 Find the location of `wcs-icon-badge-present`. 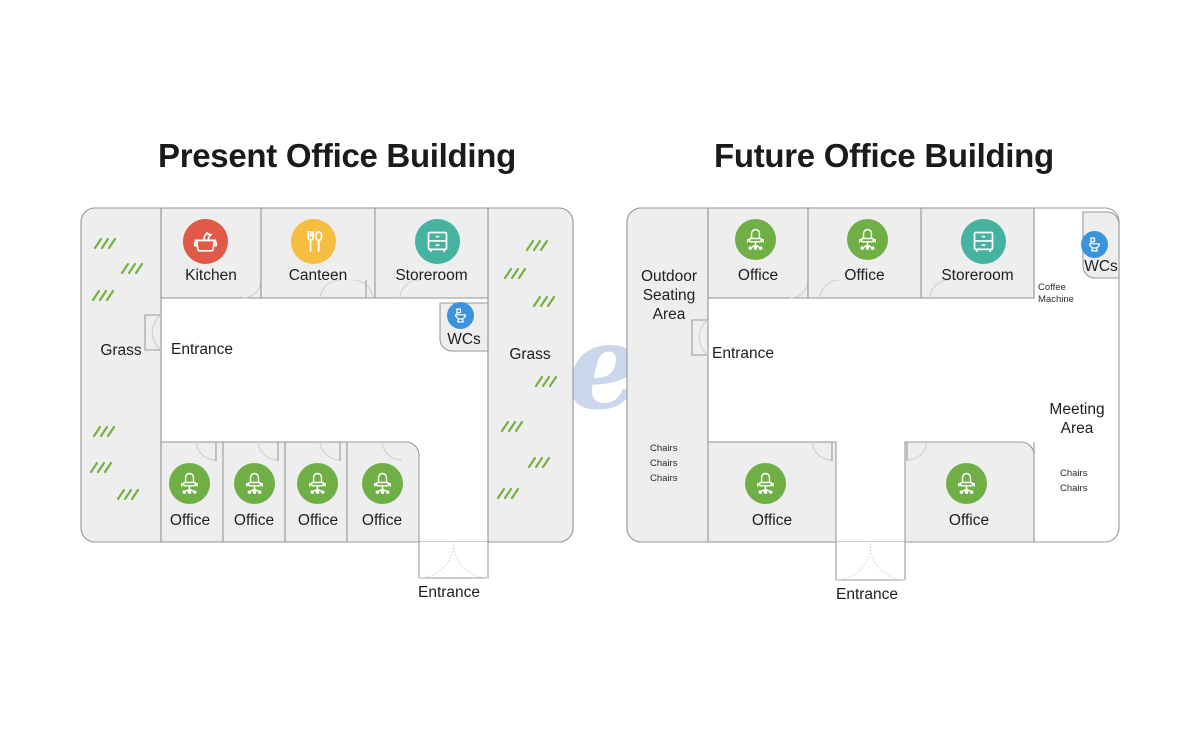

wcs-icon-badge-present is located at coordinates (460, 315).